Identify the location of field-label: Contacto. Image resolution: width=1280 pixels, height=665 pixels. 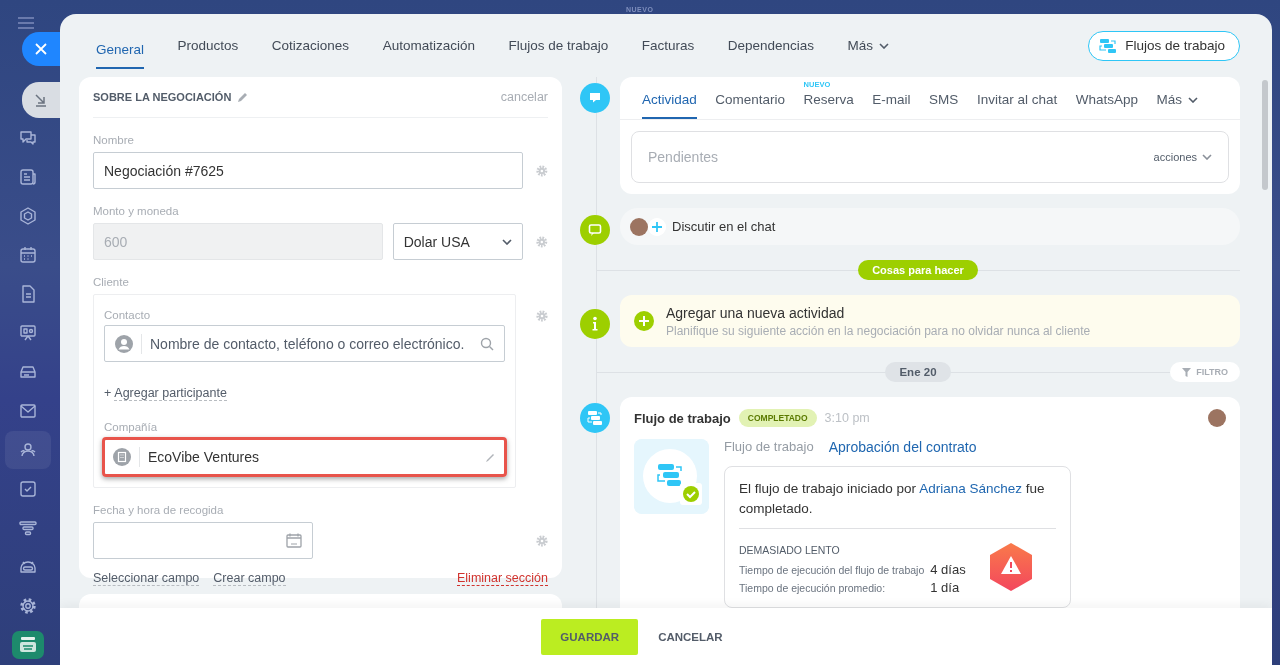
(128, 315).